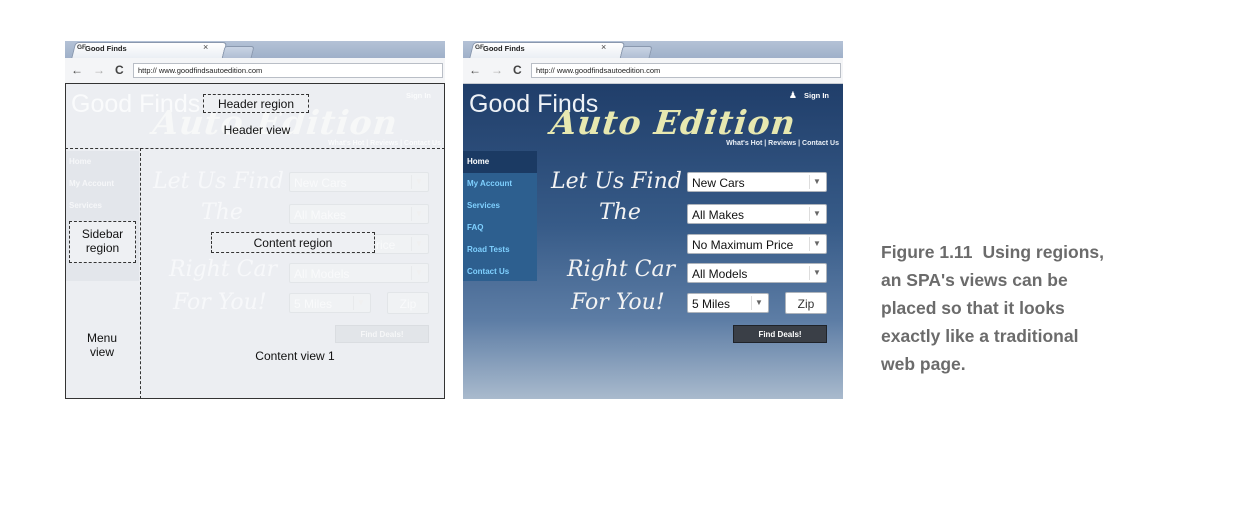 Image resolution: width=1234 pixels, height=510 pixels. Describe the element at coordinates (500, 162) in the screenshot. I see `menu-item-home: Home` at that location.